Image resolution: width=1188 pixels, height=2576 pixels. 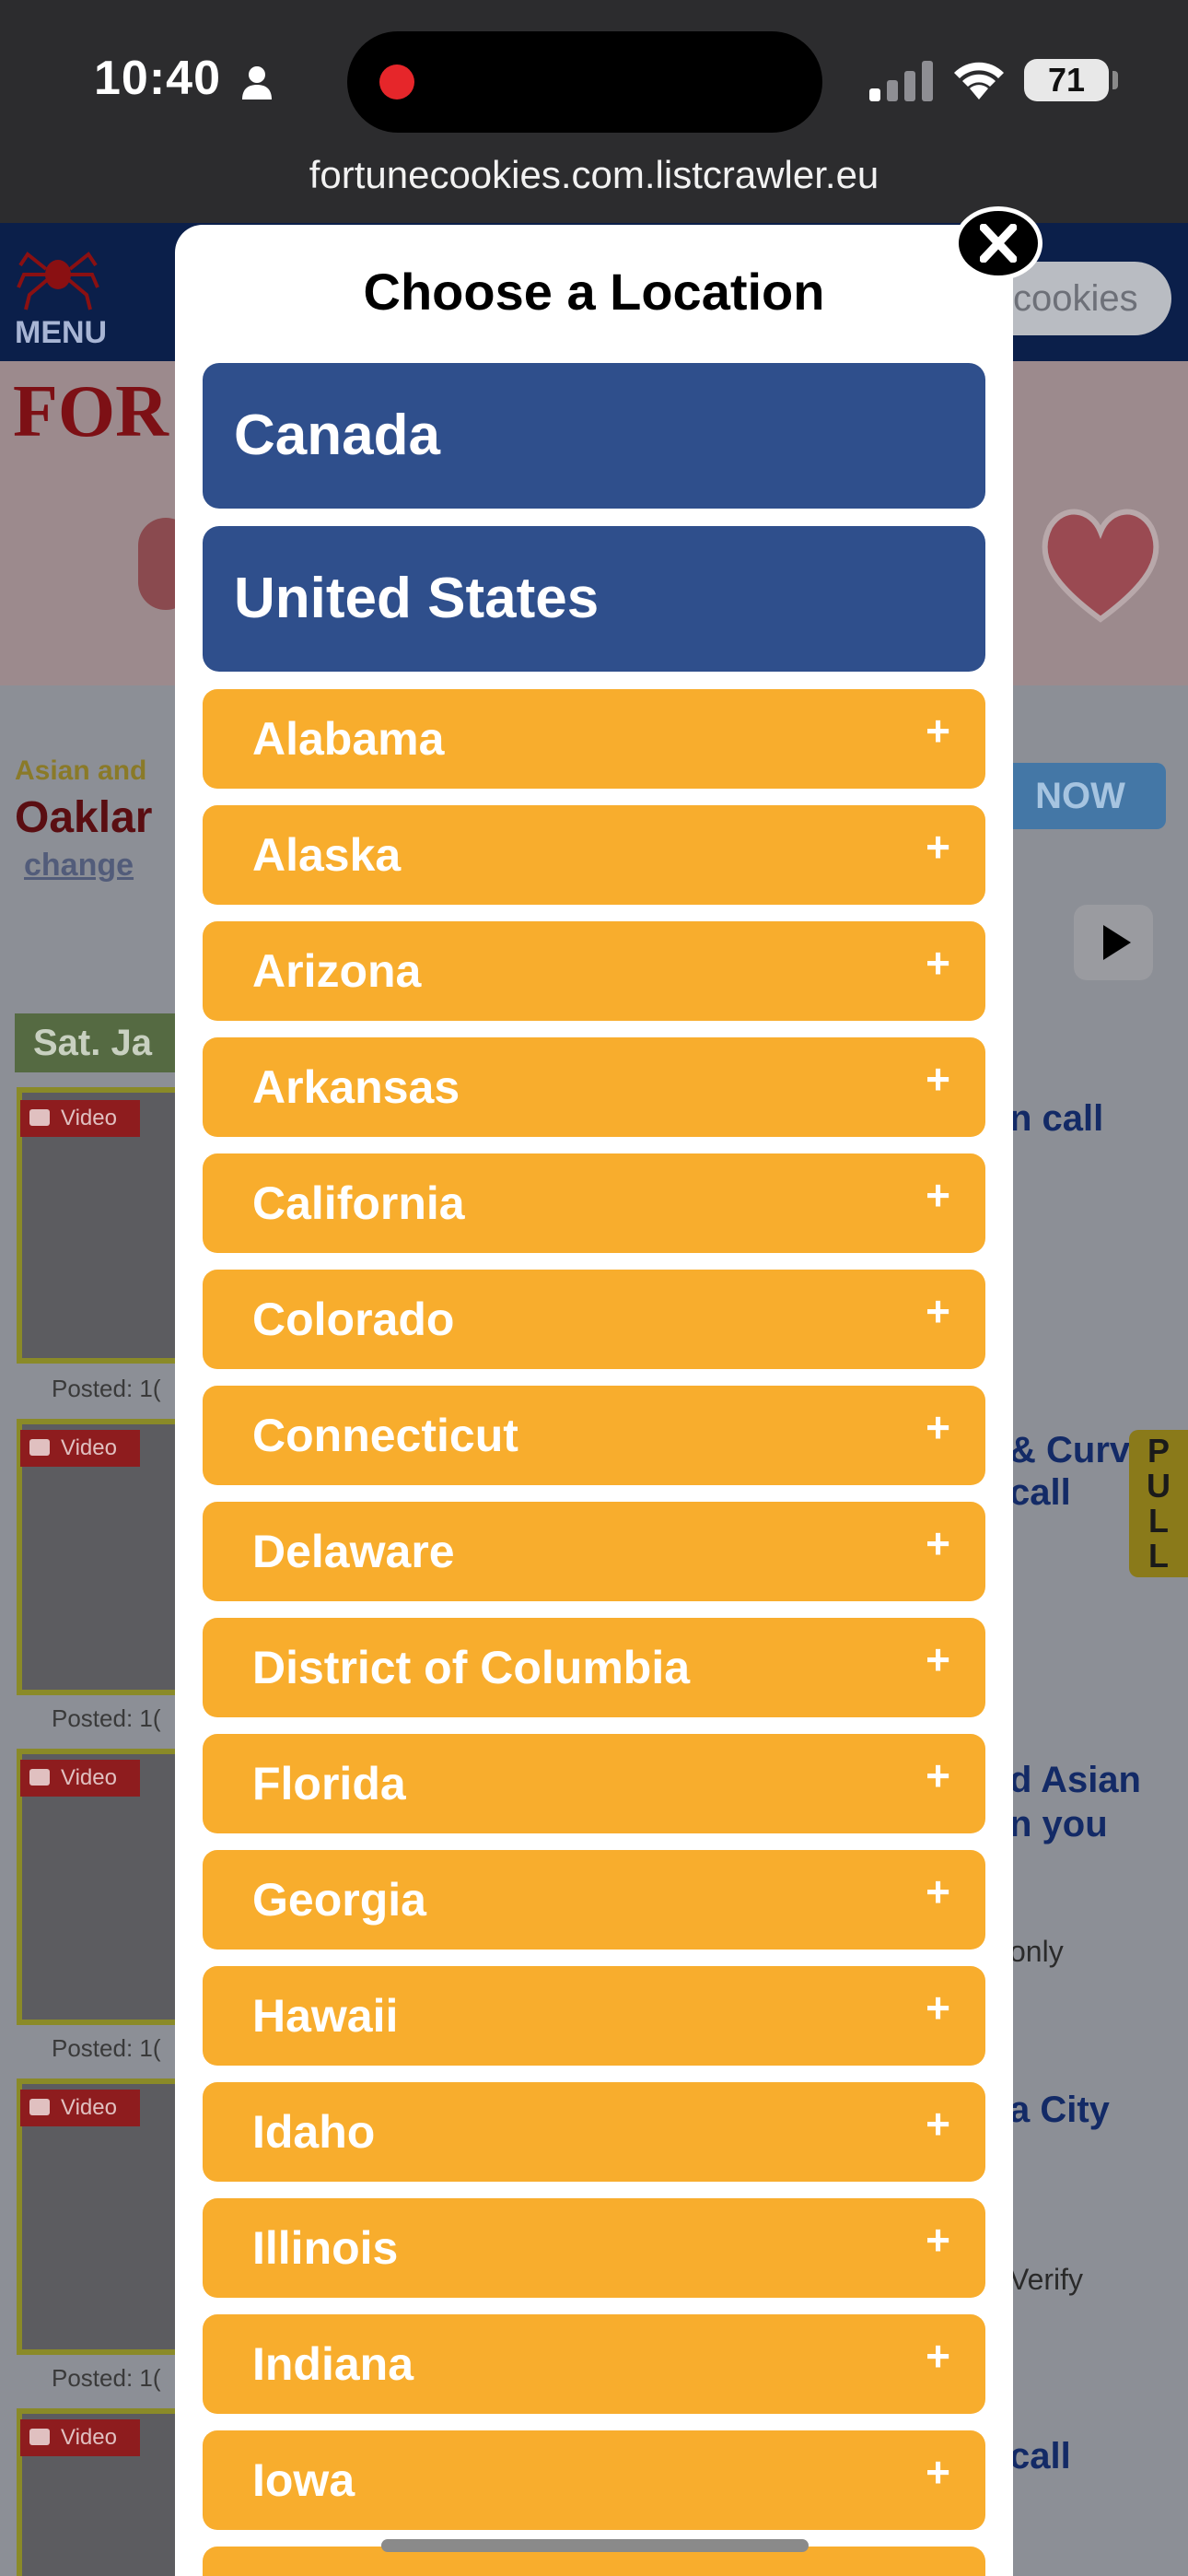 I want to click on play-icon, so click(x=1113, y=942).